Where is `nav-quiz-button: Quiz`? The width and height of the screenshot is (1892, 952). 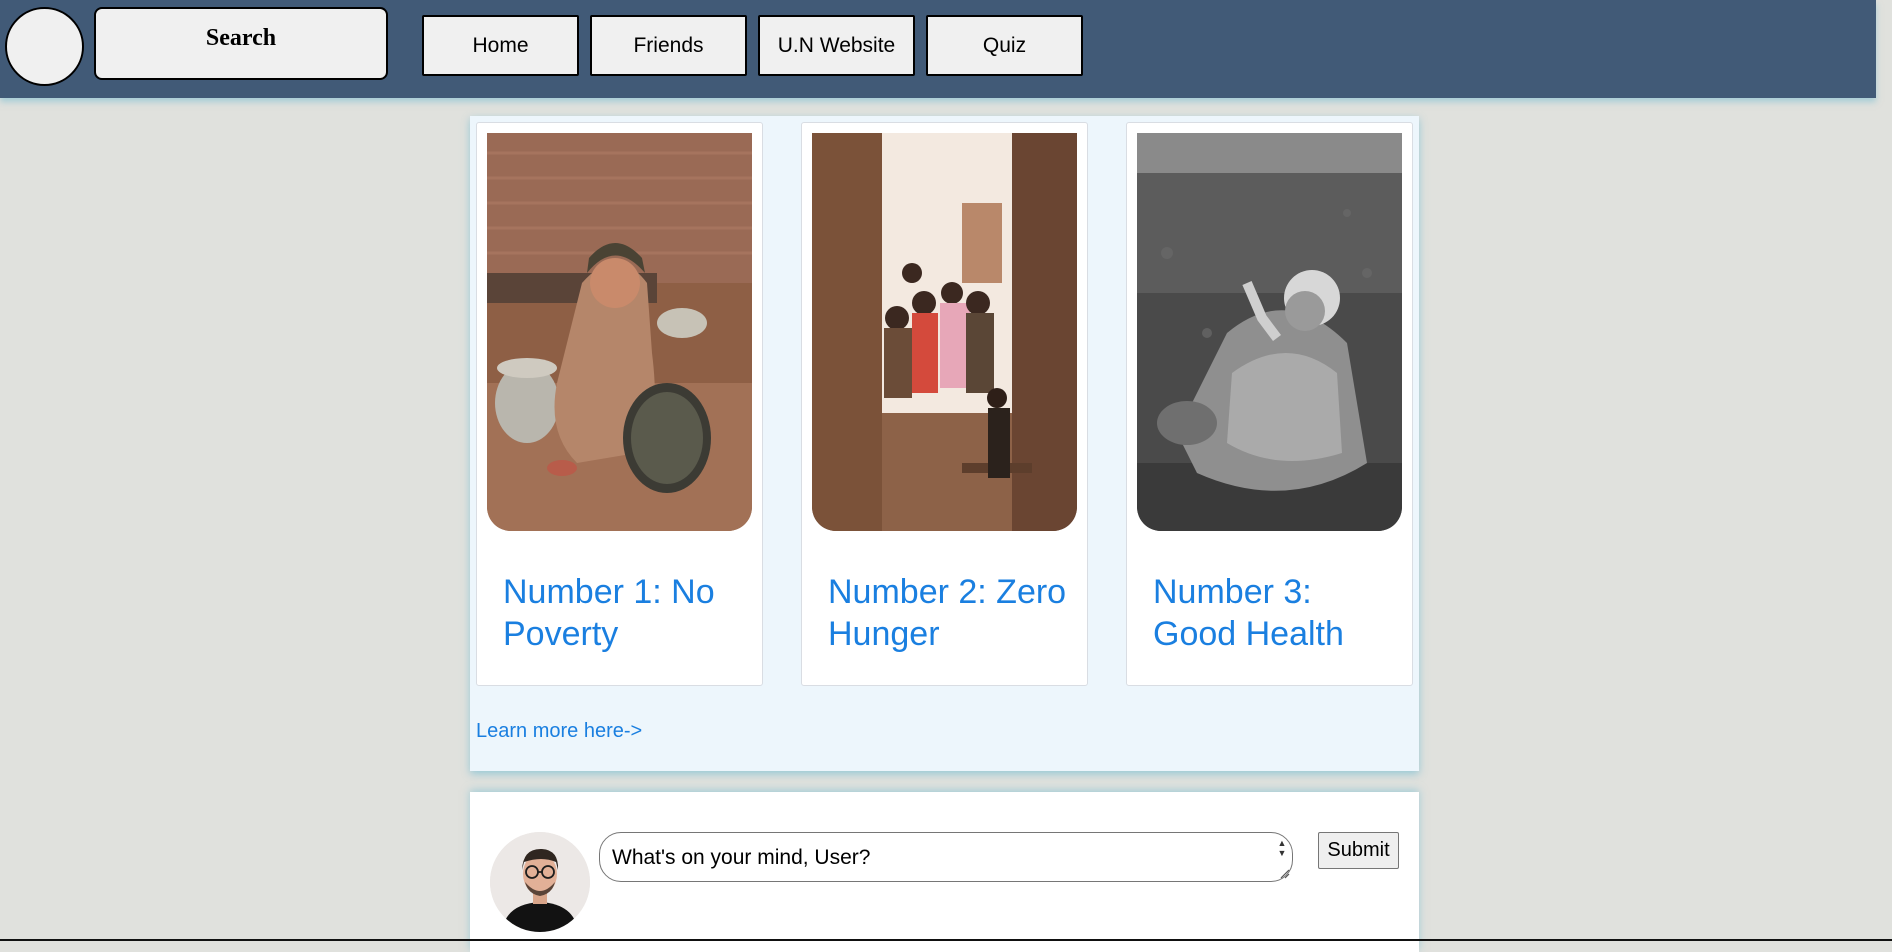
nav-quiz-button: Quiz is located at coordinates (1004, 45).